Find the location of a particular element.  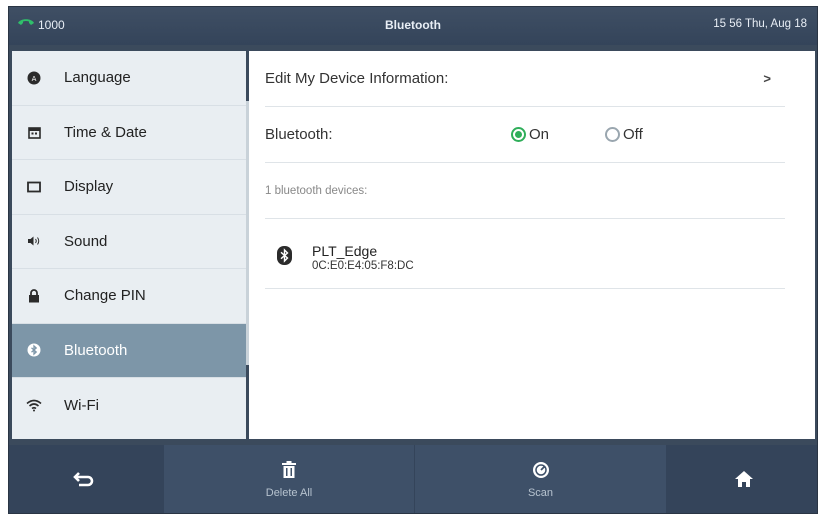

calendar-icon is located at coordinates (34, 132).